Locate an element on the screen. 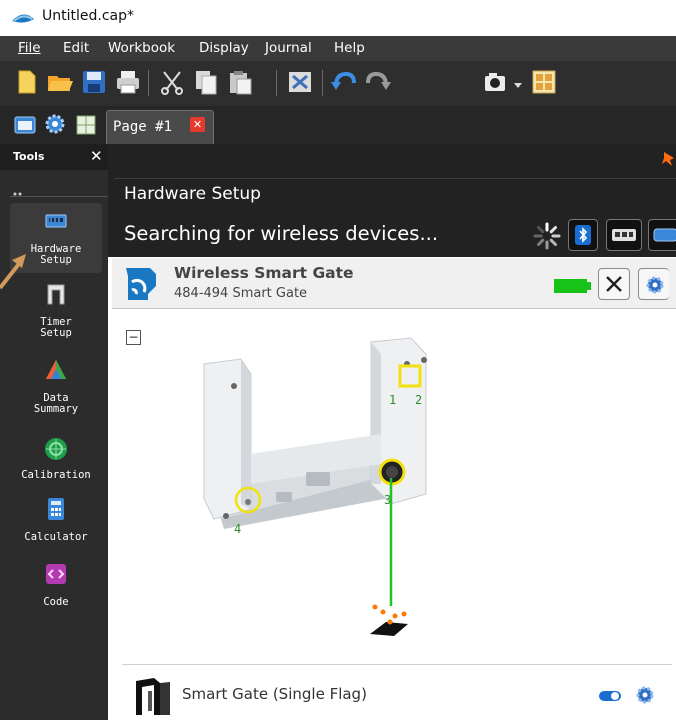 This screenshot has width=676, height=720. layout-icon is located at coordinates (544, 82).